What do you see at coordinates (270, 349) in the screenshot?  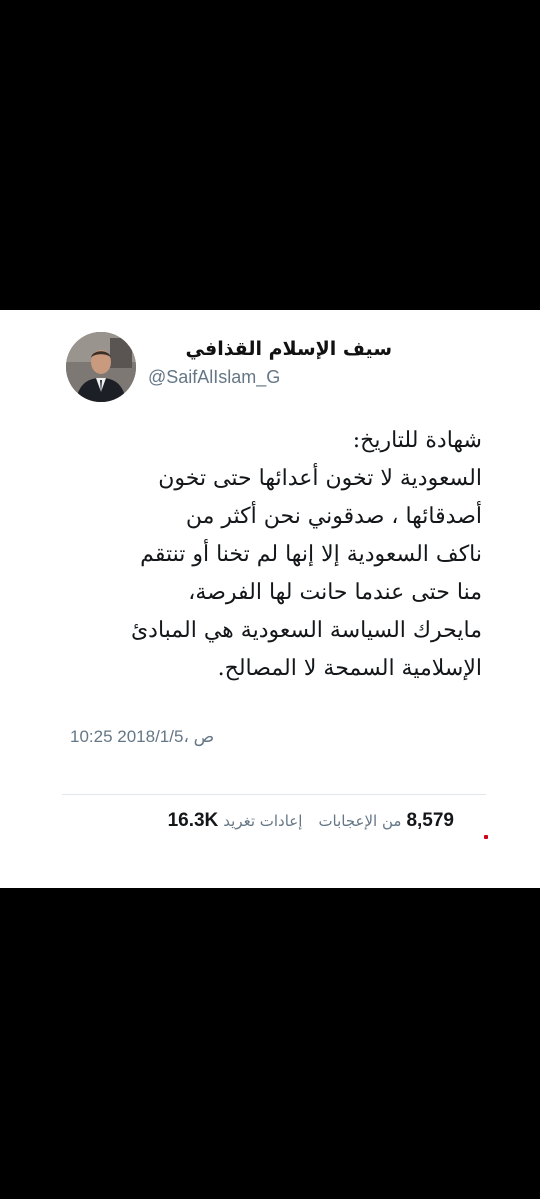 I see `display-name: سيف الإسلام القذافي` at bounding box center [270, 349].